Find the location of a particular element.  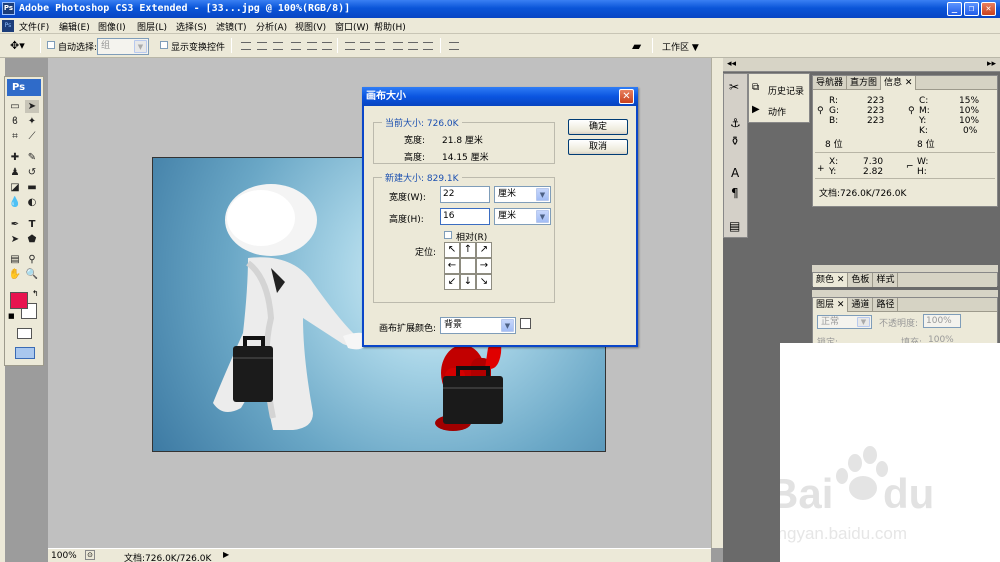

cancel-button: 取消 is located at coordinates (598, 147).